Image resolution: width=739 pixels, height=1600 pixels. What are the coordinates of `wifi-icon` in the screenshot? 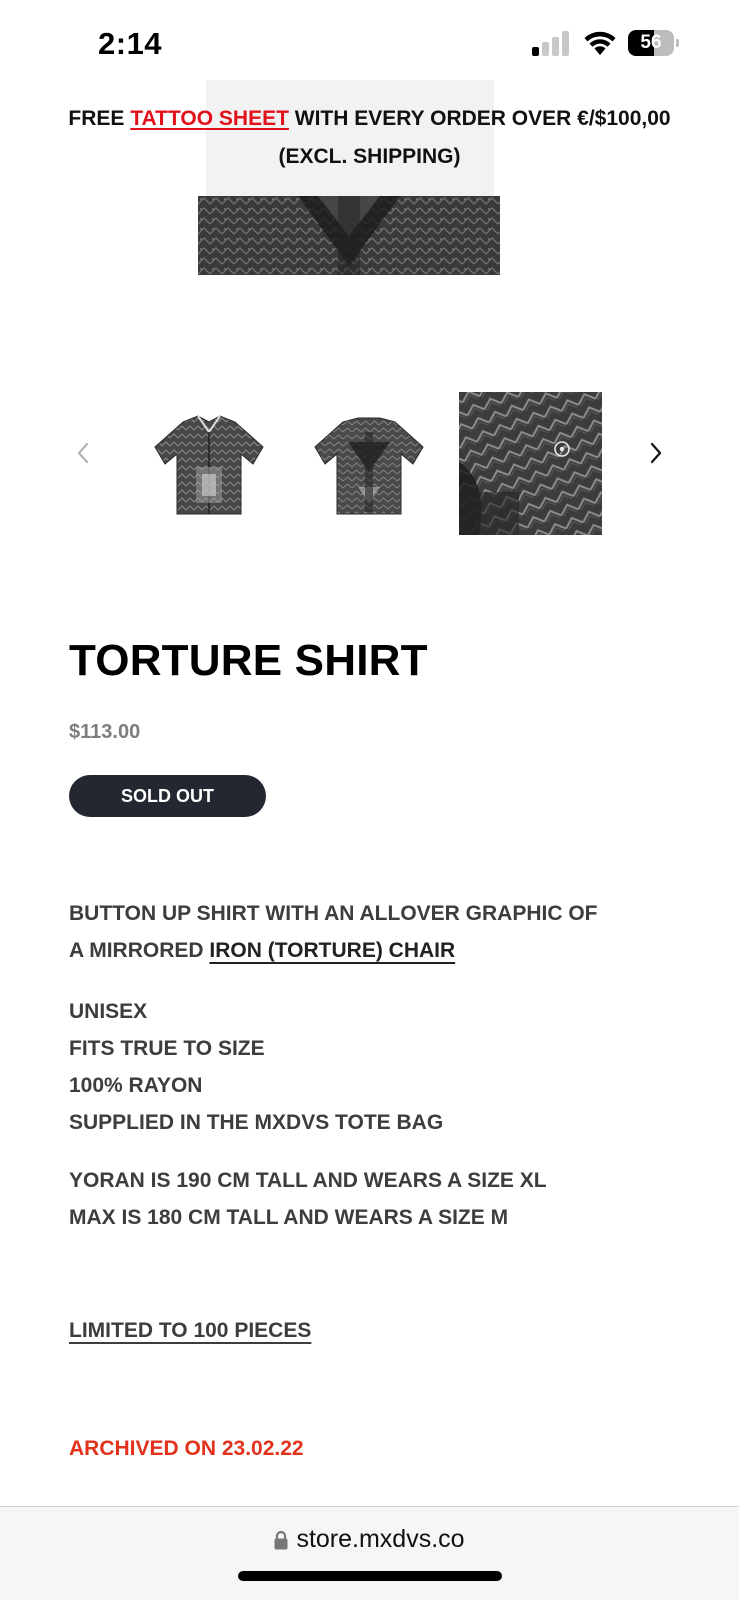 It's located at (600, 43).